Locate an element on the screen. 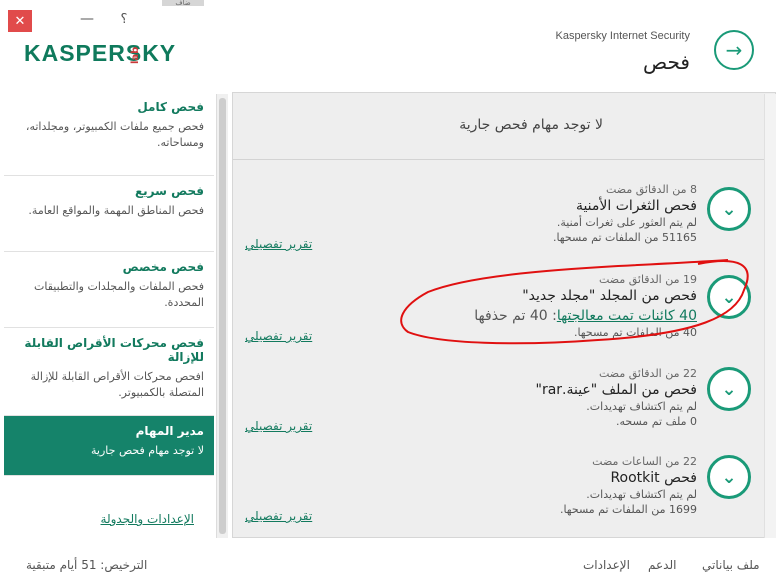 The image size is (780, 586). license-status: الترخيص: 51 أيام متبقية is located at coordinates (86, 565).